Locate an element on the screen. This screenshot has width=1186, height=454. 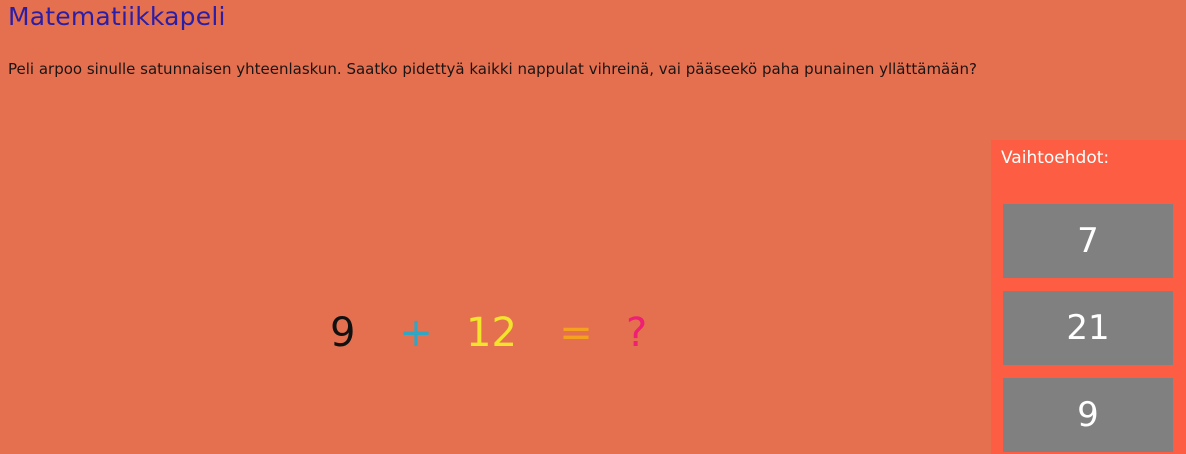
second-number: 12 is located at coordinates (491, 333).